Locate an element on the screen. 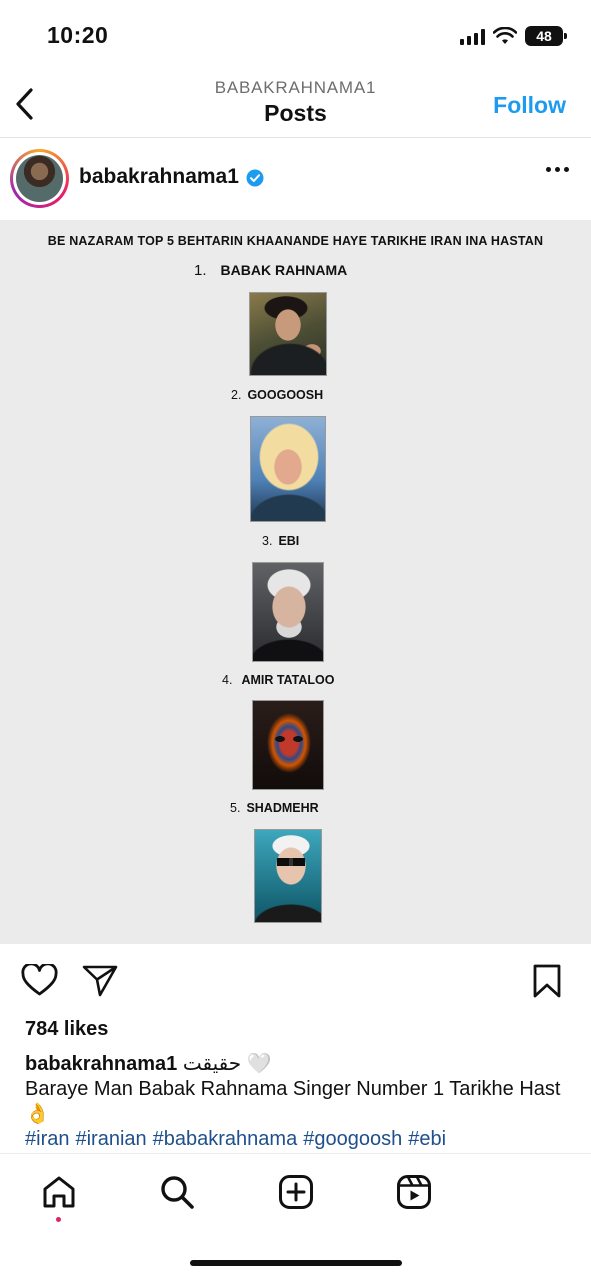 Image resolution: width=591 pixels, height=1280 pixels. photo-ebi is located at coordinates (288, 612).